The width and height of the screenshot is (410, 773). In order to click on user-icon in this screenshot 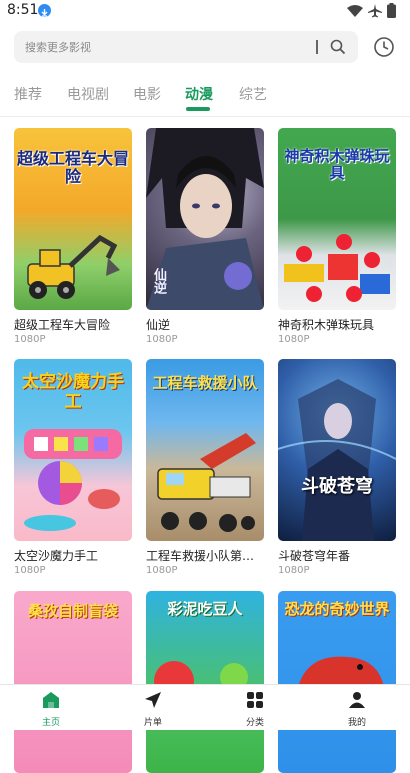, I will do `click(357, 700)`.